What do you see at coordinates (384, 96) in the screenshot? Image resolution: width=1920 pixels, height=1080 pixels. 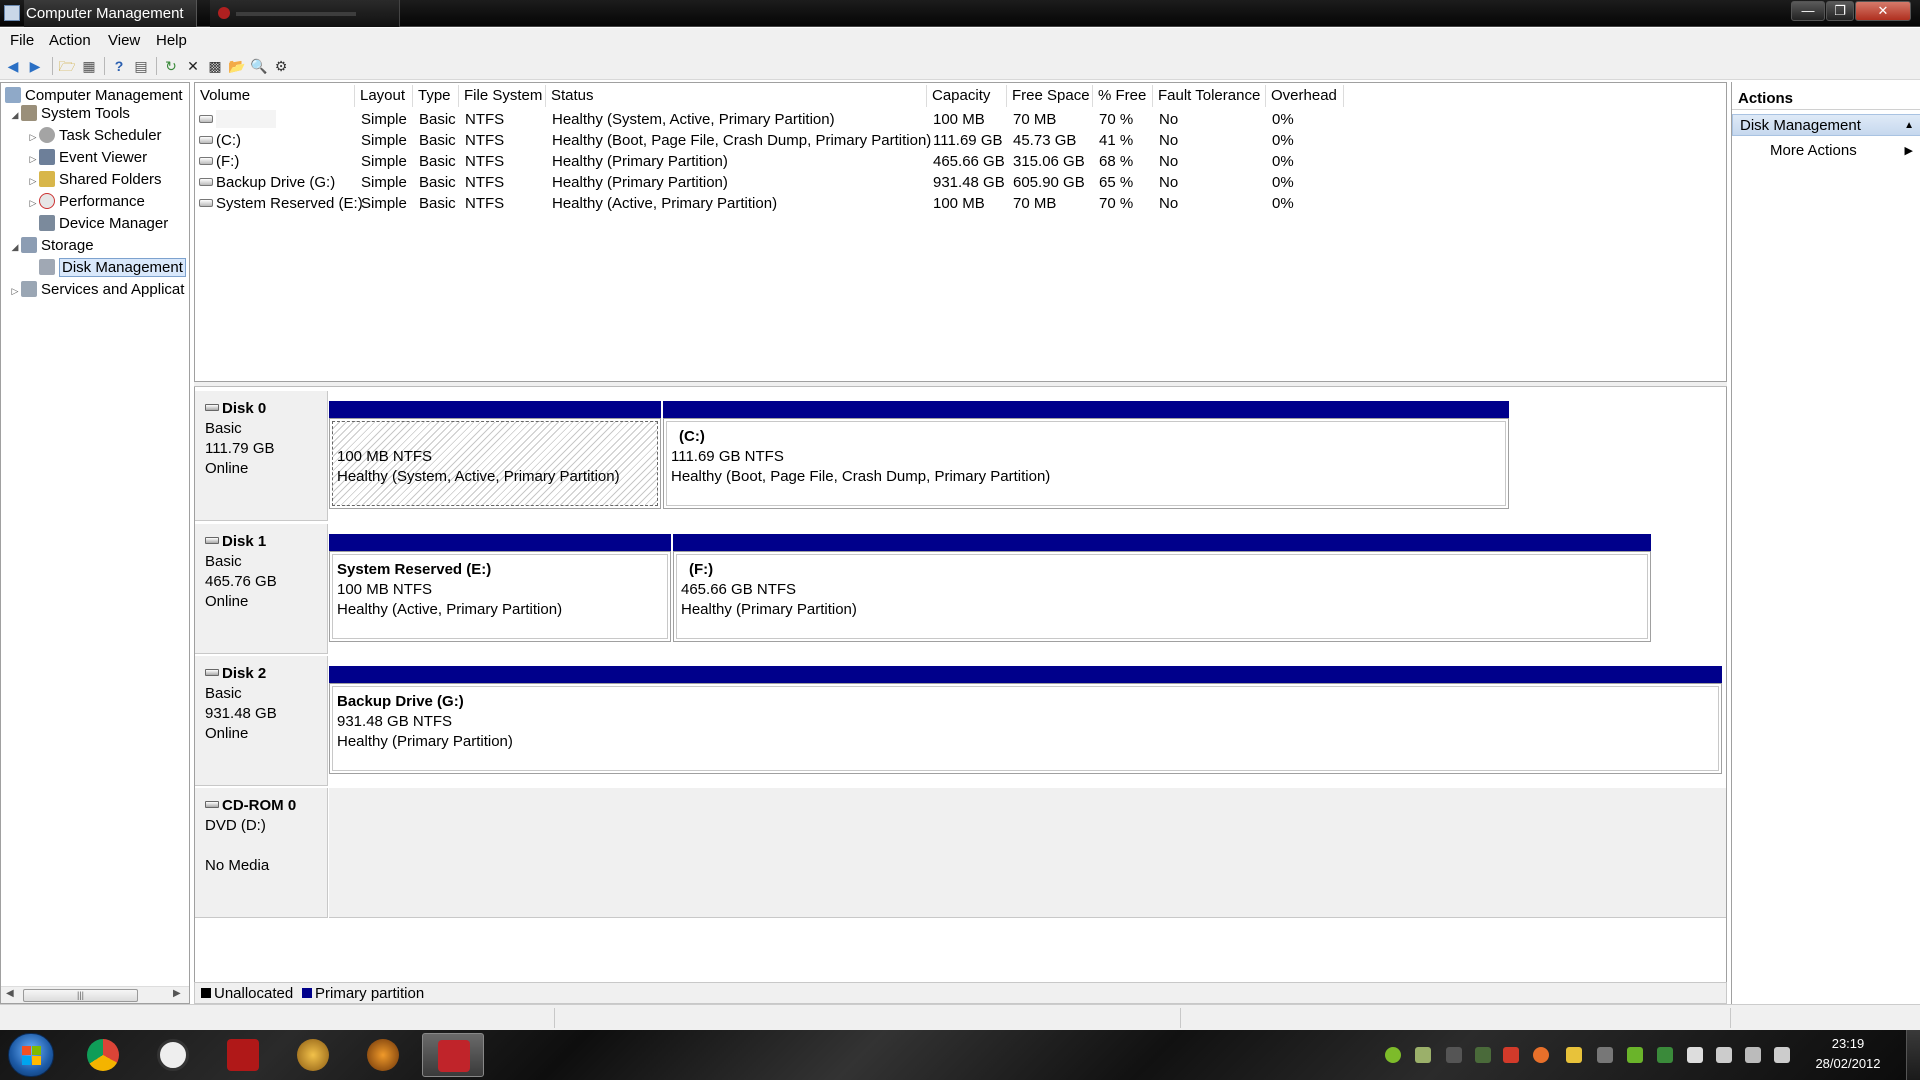 I see `column-header-layout: Layout` at bounding box center [384, 96].